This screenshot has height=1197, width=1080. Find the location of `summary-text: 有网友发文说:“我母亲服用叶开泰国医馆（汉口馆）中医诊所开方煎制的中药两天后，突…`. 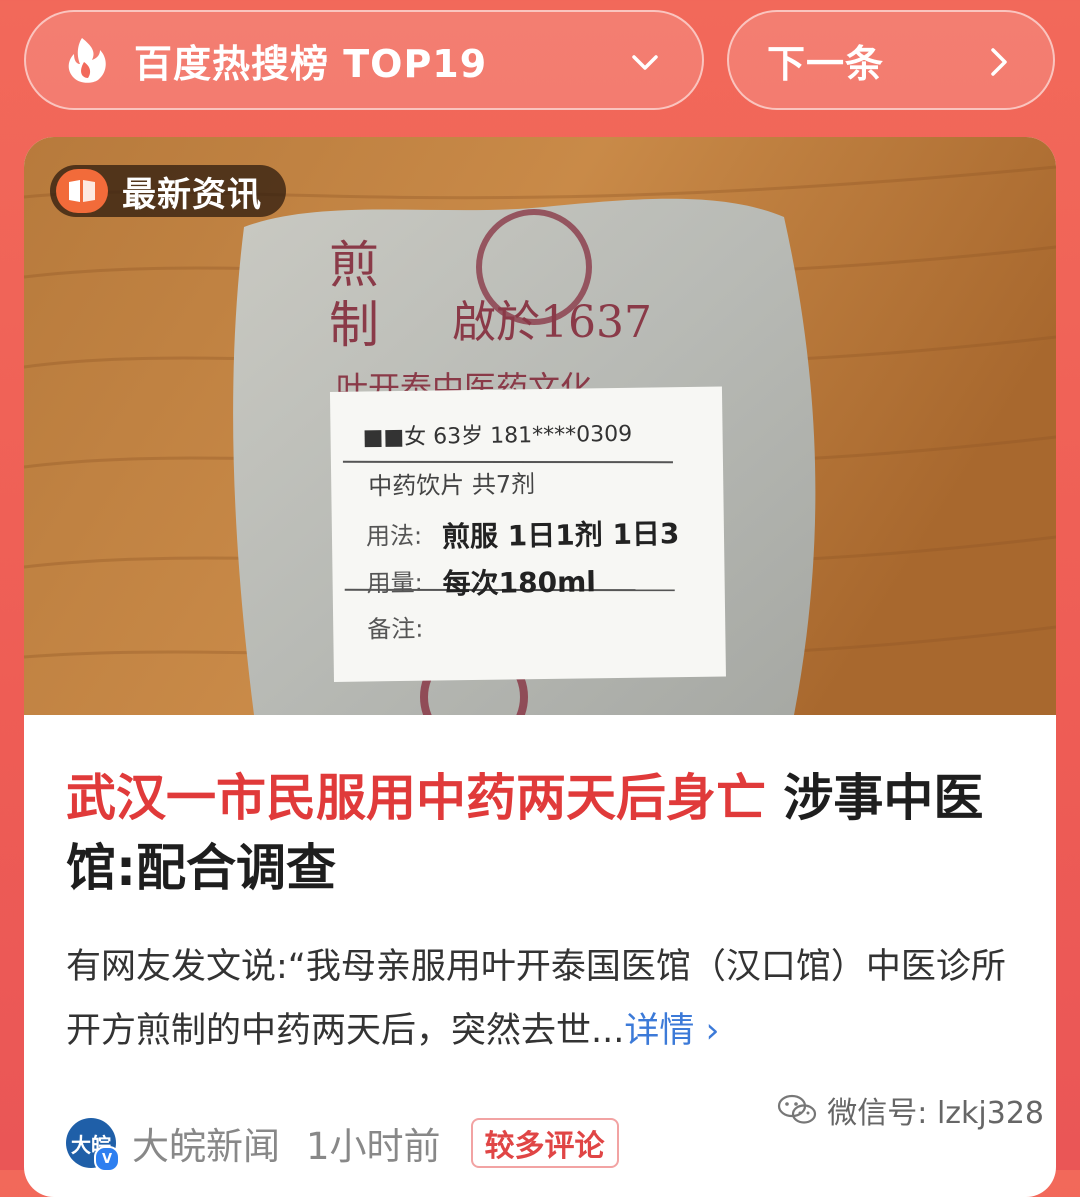

summary-text: 有网友发文说:“我母亲服用叶开泰国医馆（汉口馆）中医诊所开方煎制的中药两天后，突… is located at coordinates (536, 999).